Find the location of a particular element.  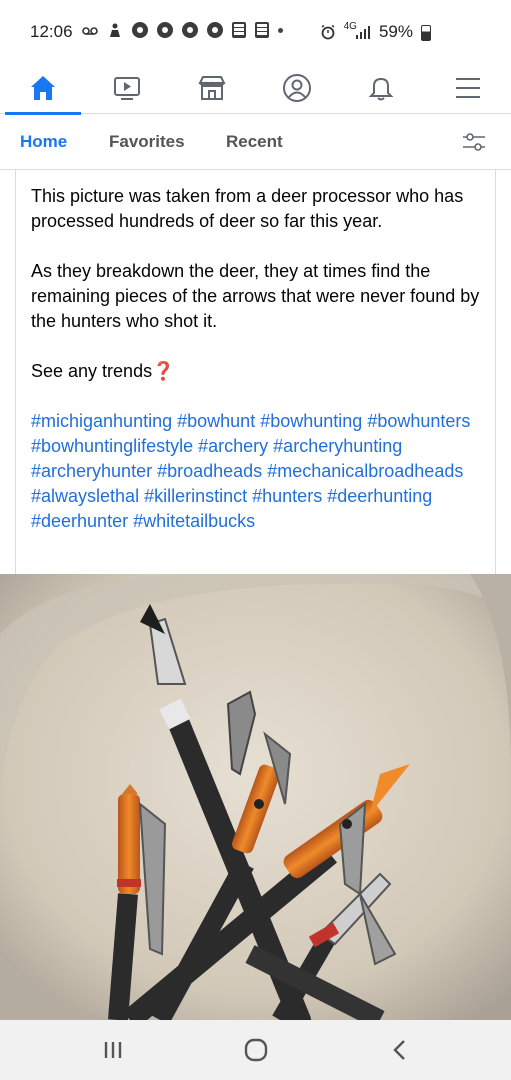

profile-icon is located at coordinates (297, 88).